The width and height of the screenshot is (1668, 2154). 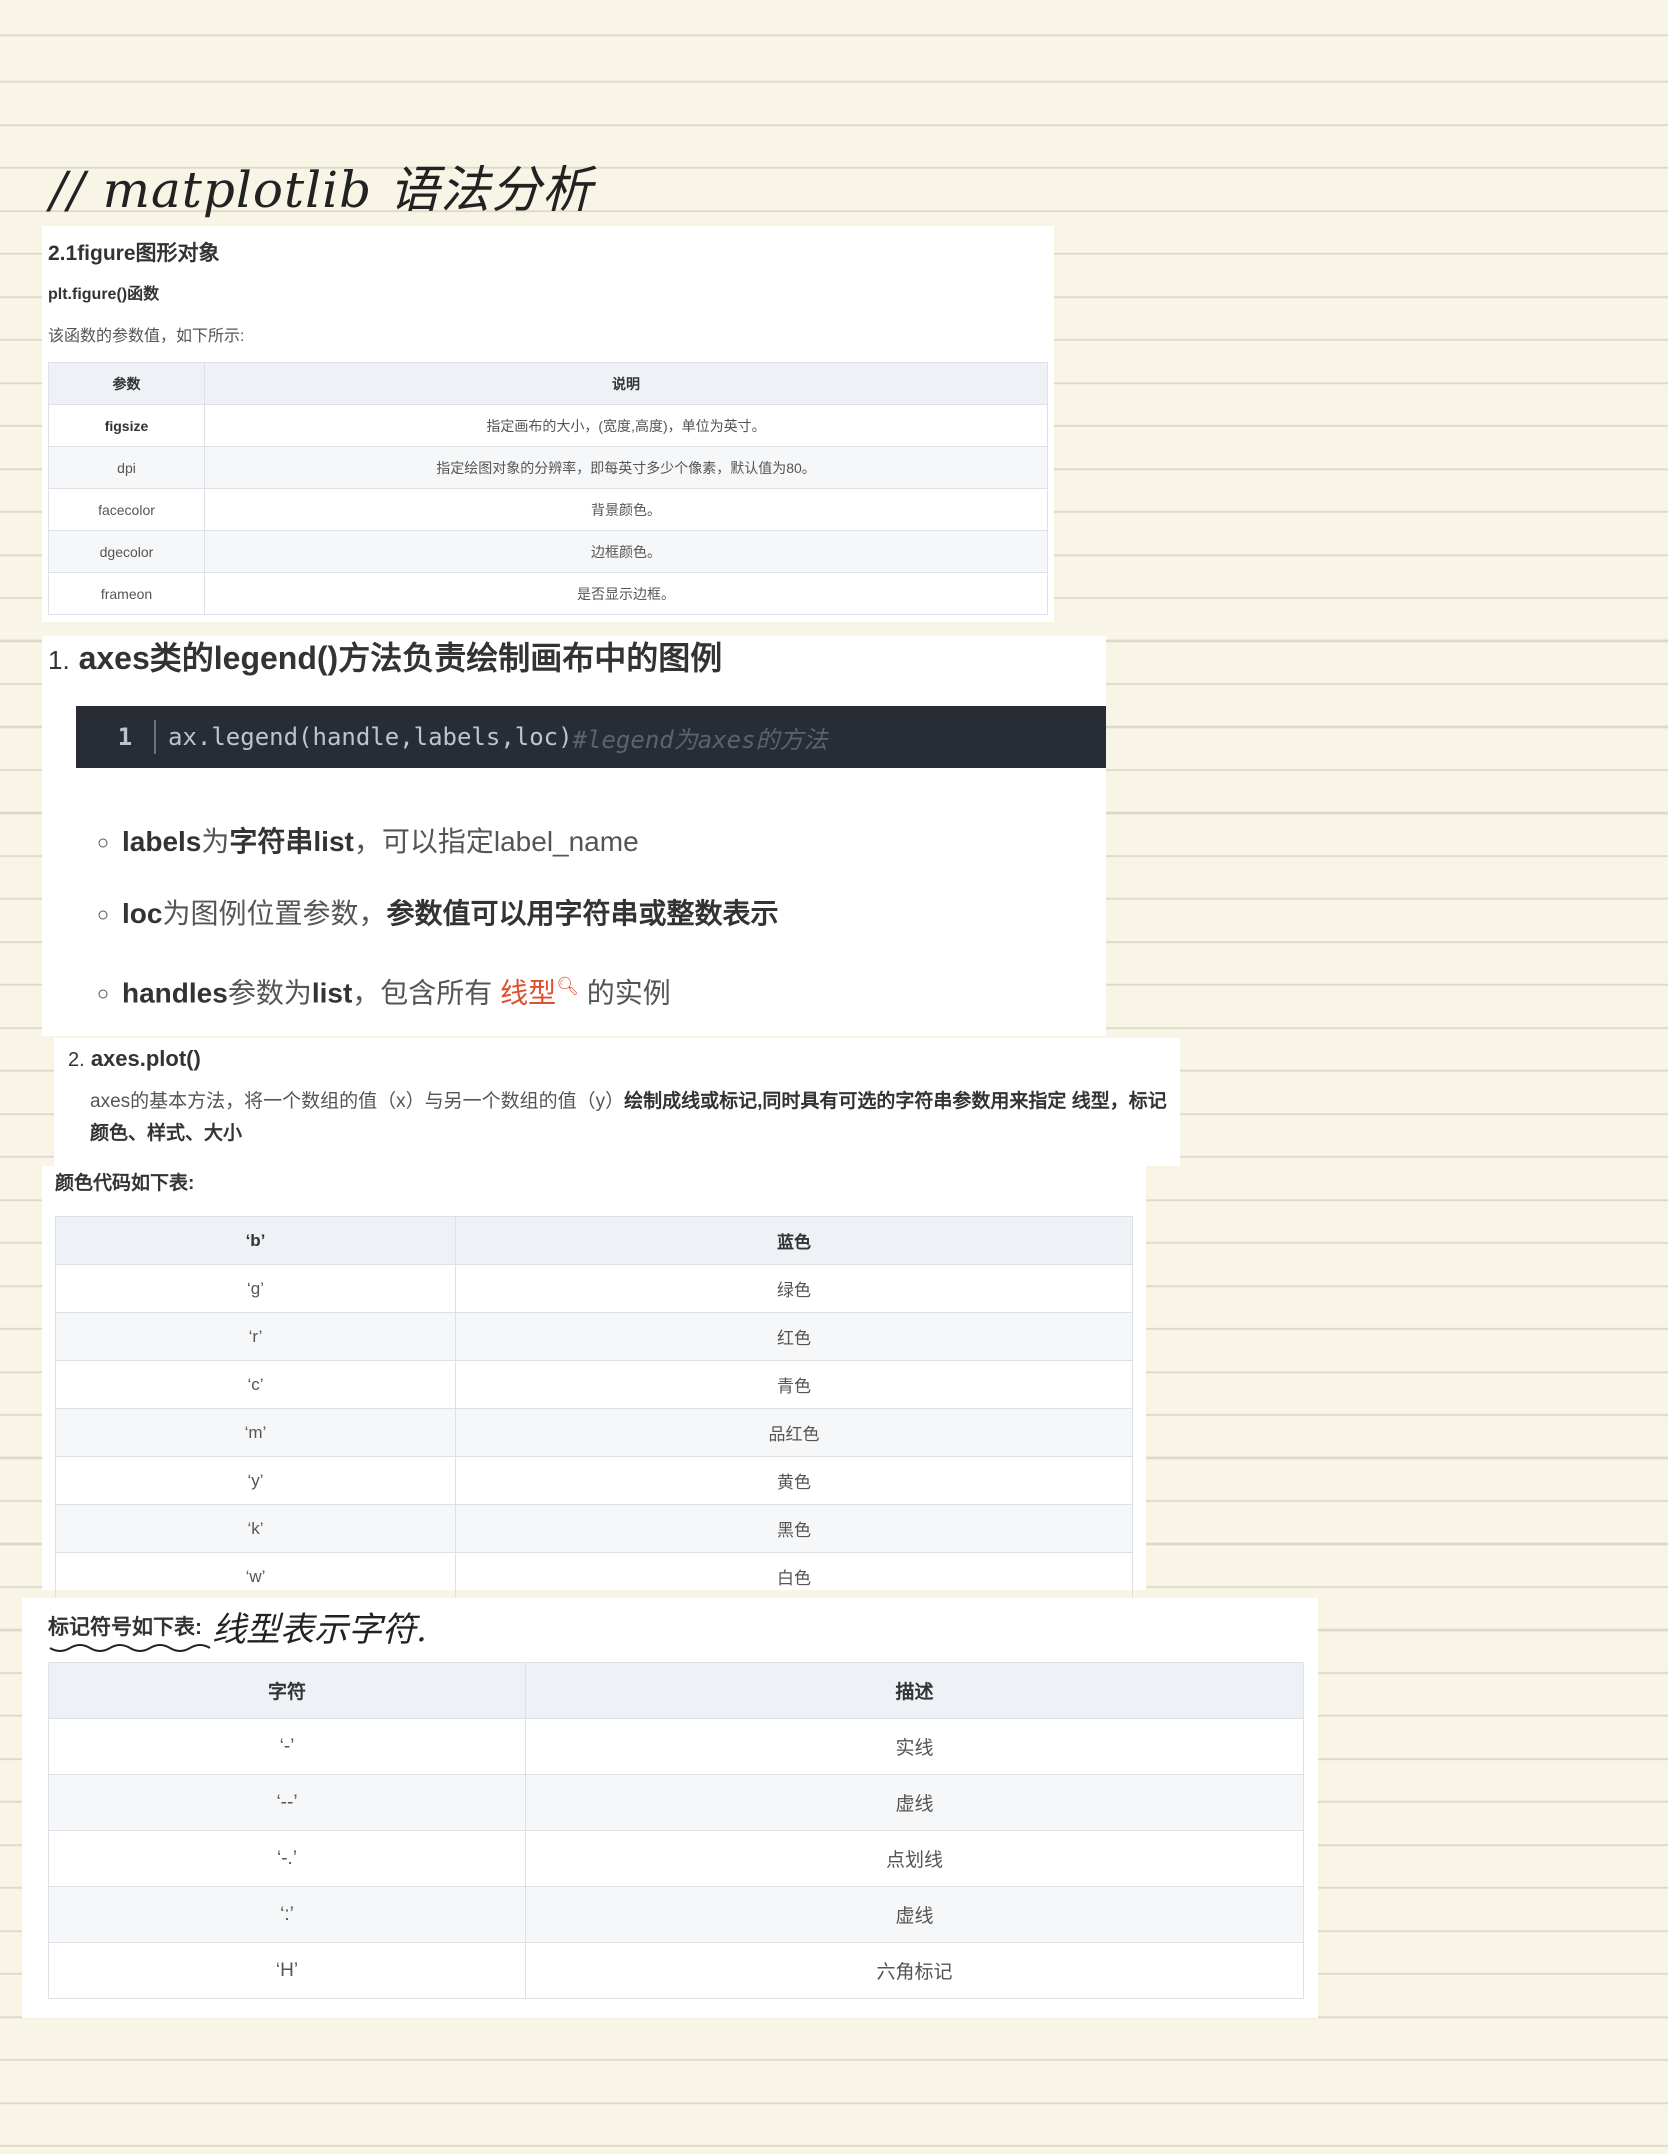 What do you see at coordinates (255, 1432) in the screenshot?
I see `table-cell: ‘m’` at bounding box center [255, 1432].